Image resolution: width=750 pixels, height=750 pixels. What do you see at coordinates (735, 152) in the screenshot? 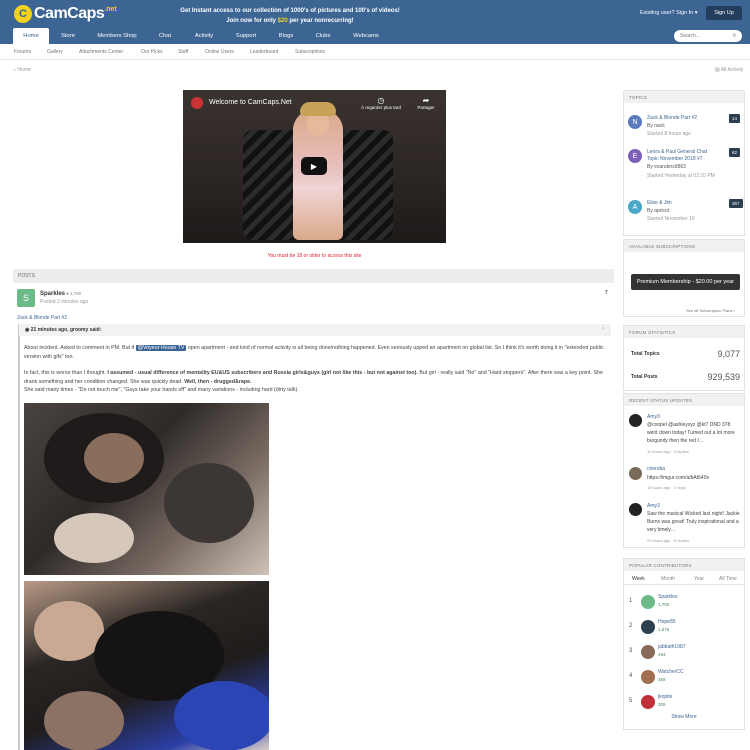
I see `topic-reply-count: 62` at bounding box center [735, 152].